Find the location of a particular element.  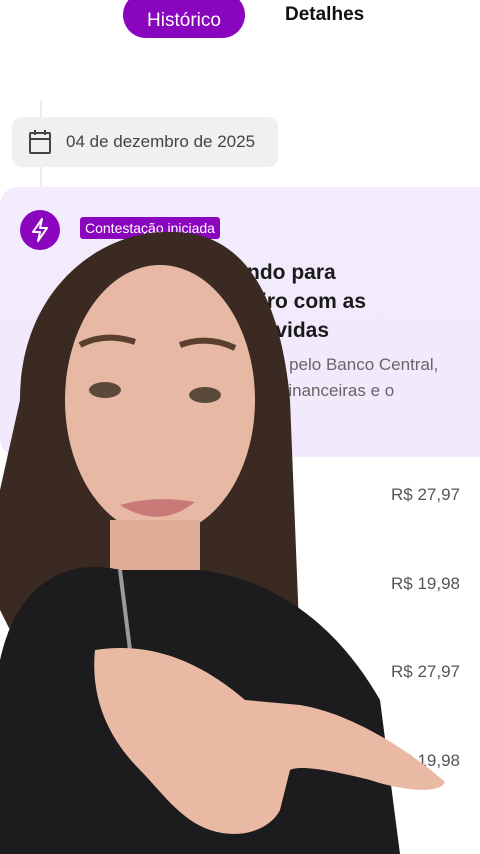

amount-4: R$ 19,98 is located at coordinates (425, 760).